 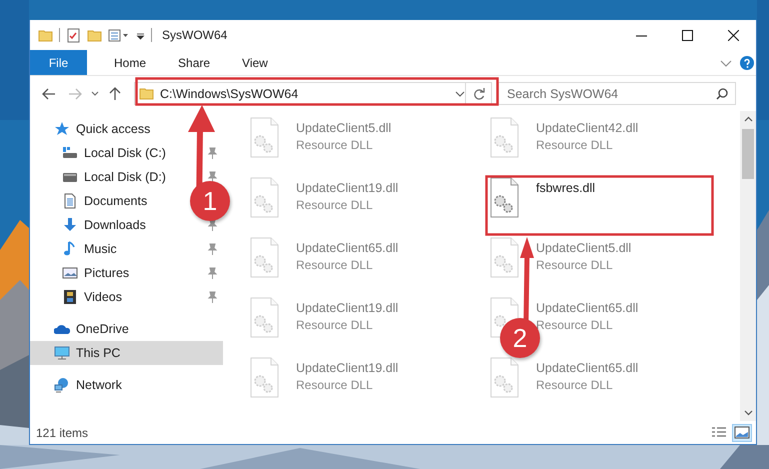 What do you see at coordinates (95, 93) in the screenshot?
I see `caret-icon` at bounding box center [95, 93].